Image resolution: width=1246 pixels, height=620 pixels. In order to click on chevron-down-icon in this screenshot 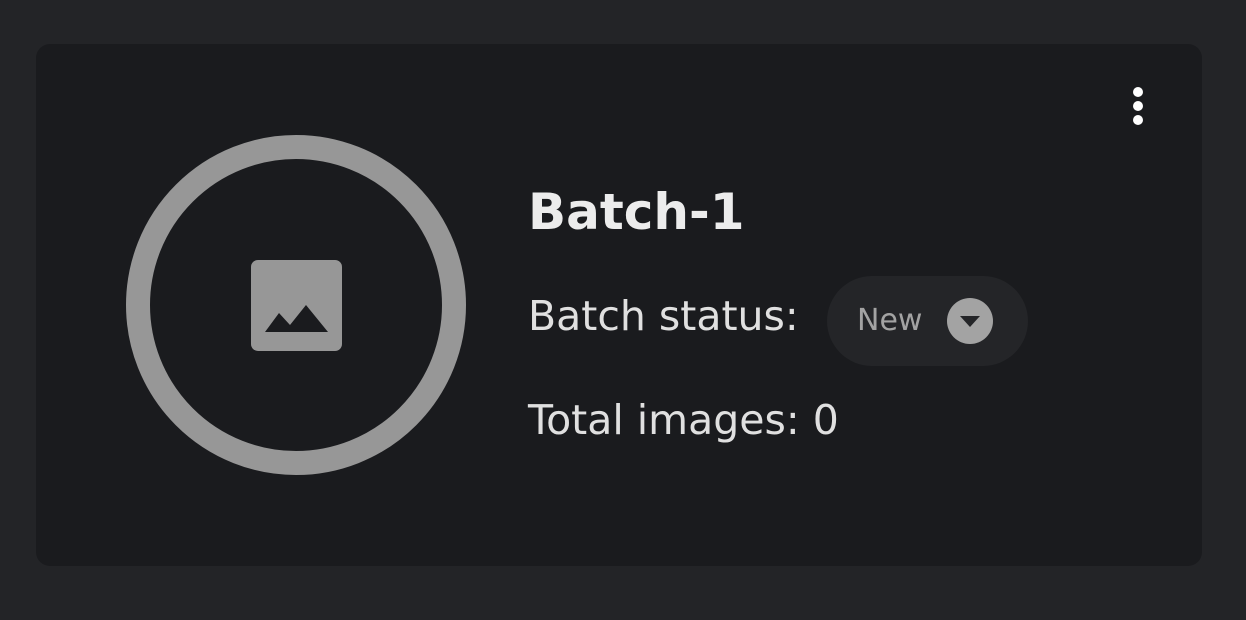, I will do `click(970, 321)`.